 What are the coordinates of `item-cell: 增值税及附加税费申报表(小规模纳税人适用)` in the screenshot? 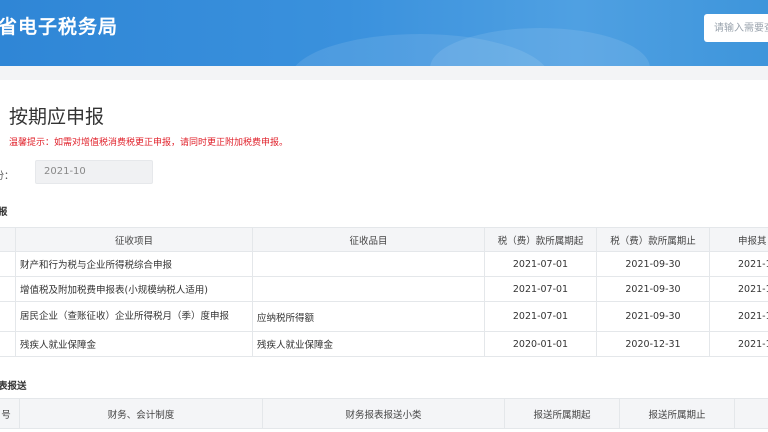 It's located at (134, 289).